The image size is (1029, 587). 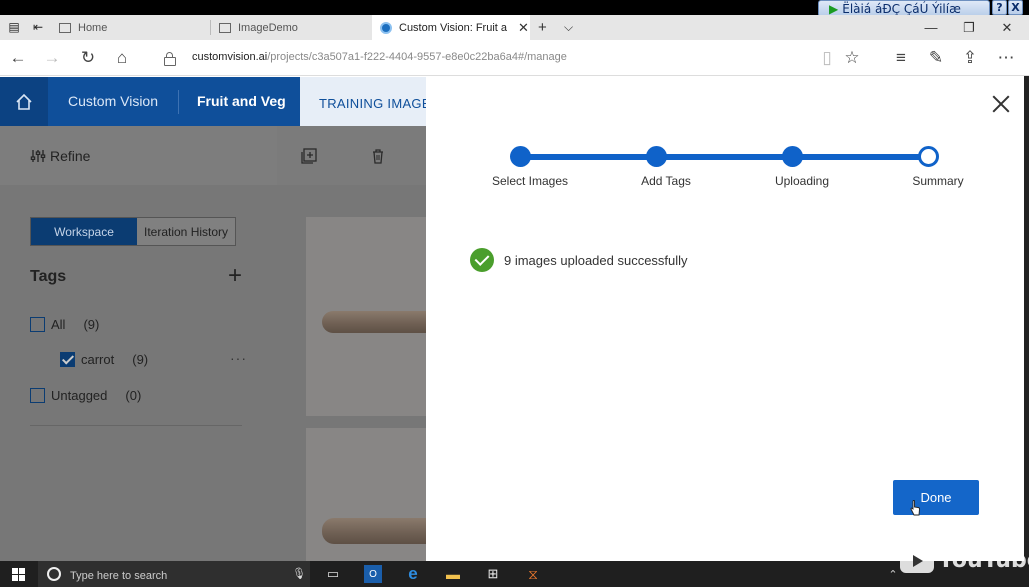 I want to click on iteration-history-toggle: Iteration History, so click(x=186, y=231).